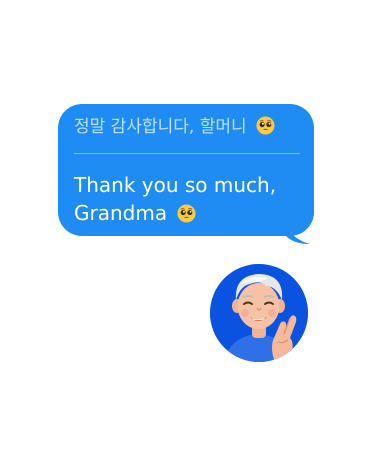 The width and height of the screenshot is (372, 452). Describe the element at coordinates (187, 153) in the screenshot. I see `translation-divider` at that location.